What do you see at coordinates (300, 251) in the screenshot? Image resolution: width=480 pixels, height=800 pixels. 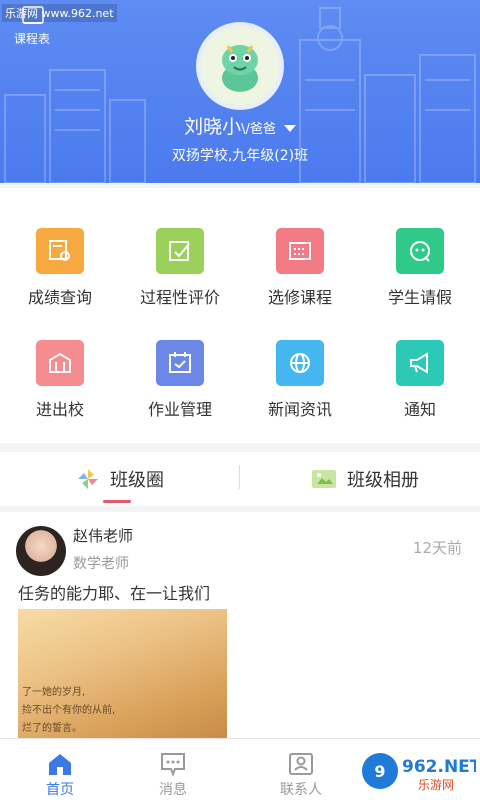 I see `elective-icon` at bounding box center [300, 251].